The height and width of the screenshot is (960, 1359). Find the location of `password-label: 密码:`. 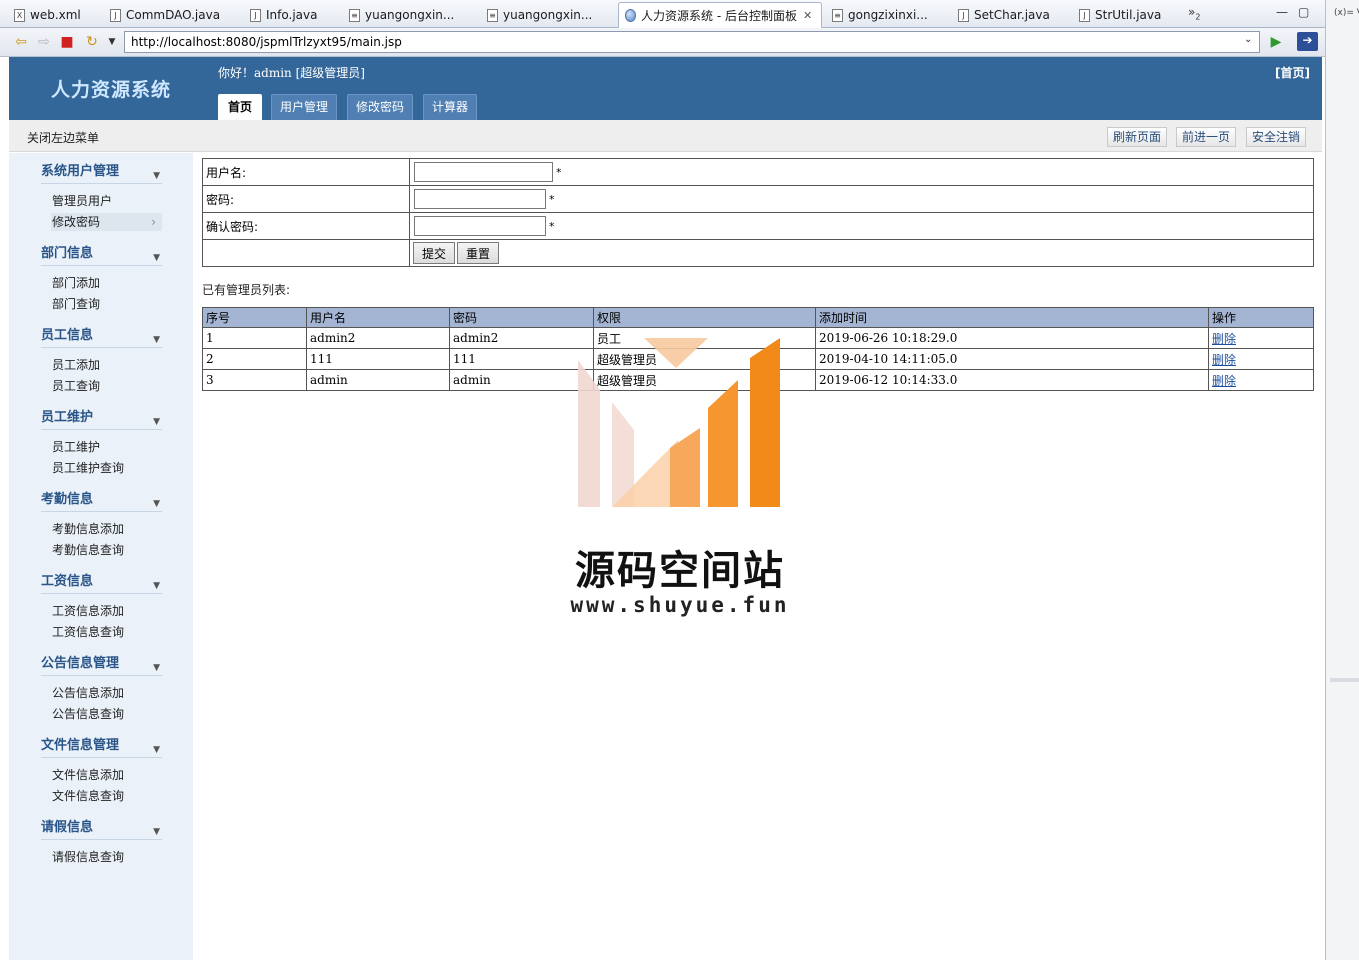

password-label: 密码: is located at coordinates (306, 199).